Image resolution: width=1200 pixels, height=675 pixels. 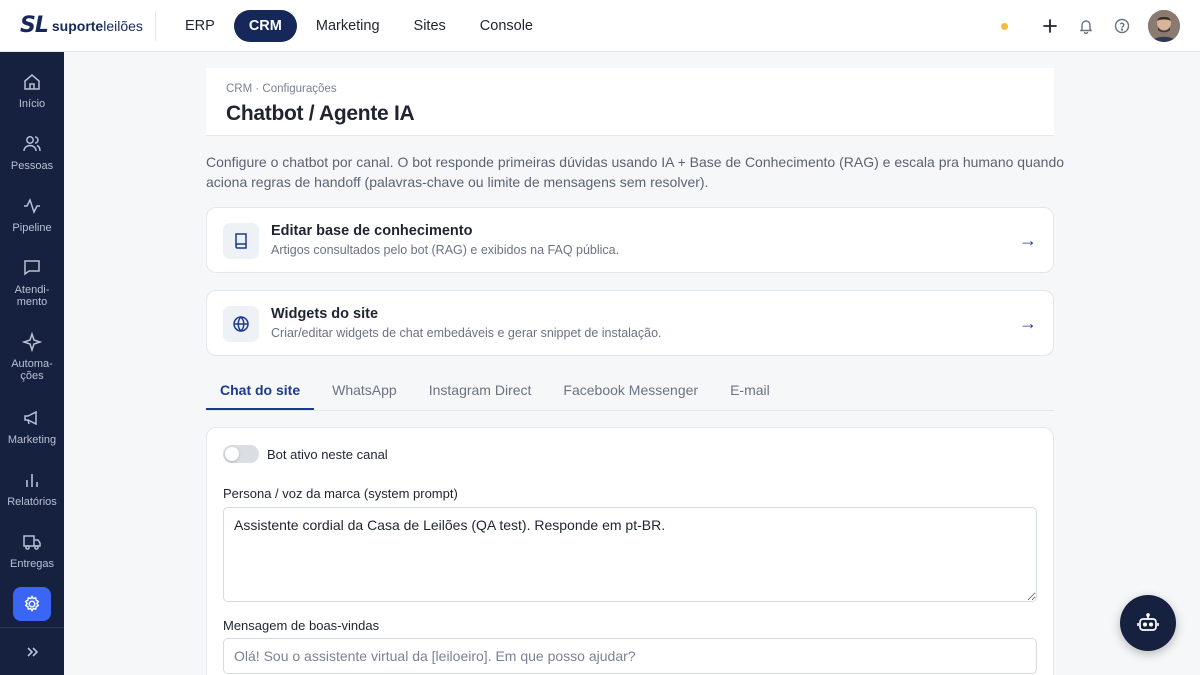 I want to click on status-dot, so click(x=1004, y=26).